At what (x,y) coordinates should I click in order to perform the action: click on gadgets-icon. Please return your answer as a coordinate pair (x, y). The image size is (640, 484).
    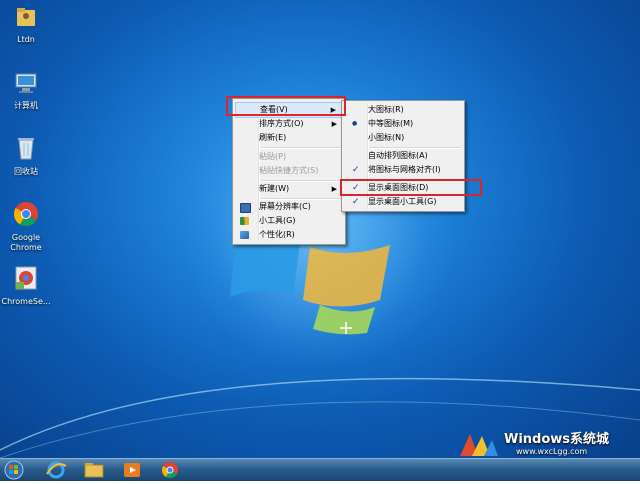
    Looking at the image, I should click on (244, 221).